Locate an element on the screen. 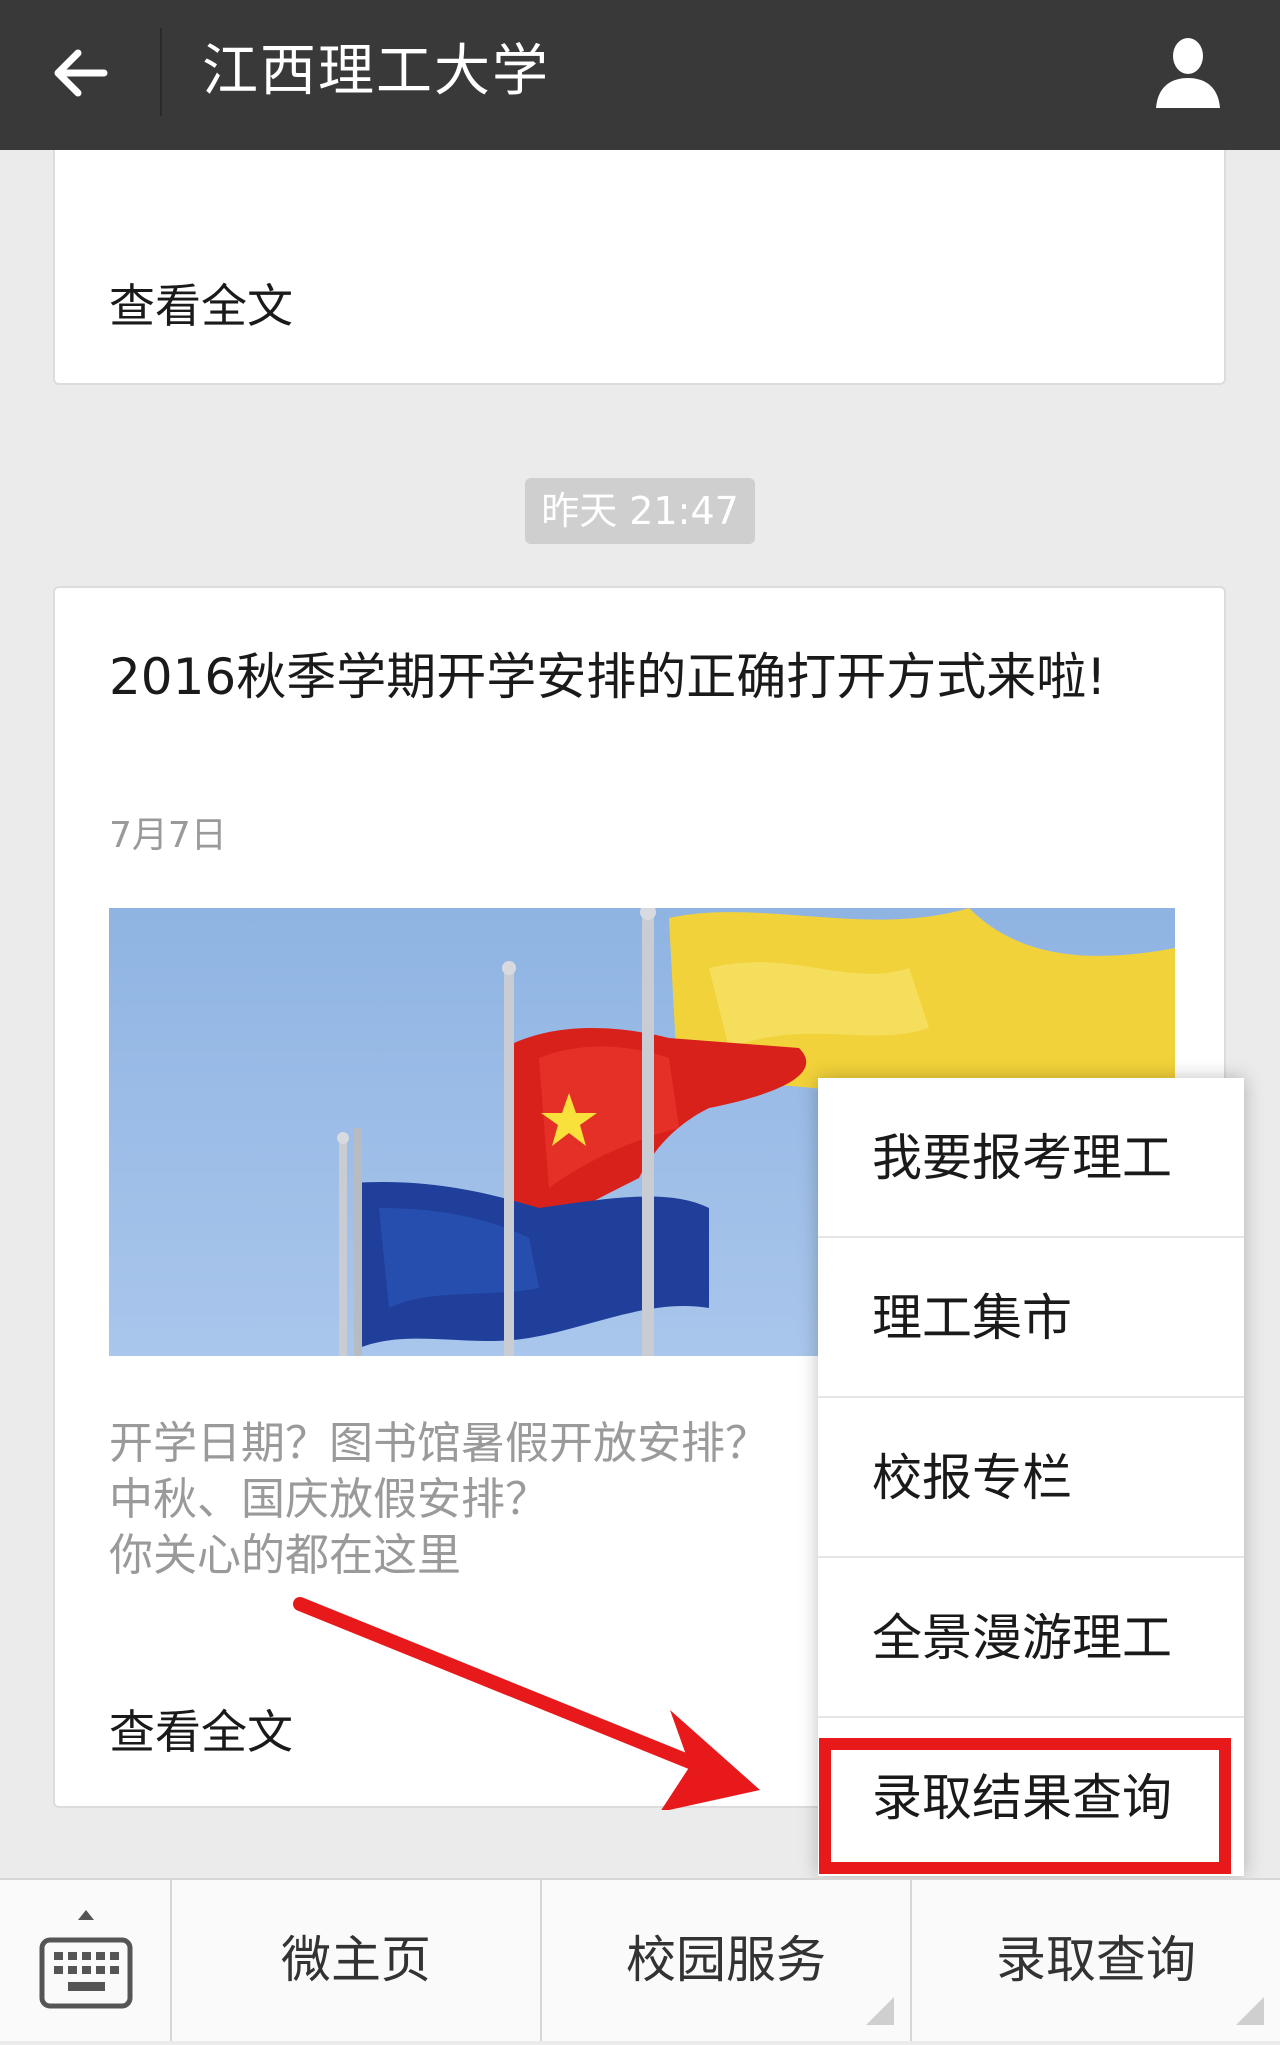 The height and width of the screenshot is (2045, 1280). menu-item-panorama: 全景漫游理工 is located at coordinates (1031, 1638).